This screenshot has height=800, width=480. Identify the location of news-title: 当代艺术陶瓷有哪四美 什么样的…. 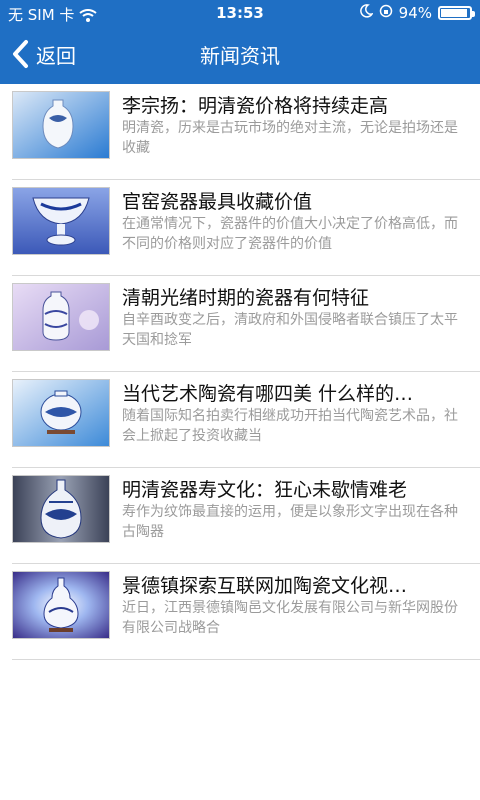
(268, 394).